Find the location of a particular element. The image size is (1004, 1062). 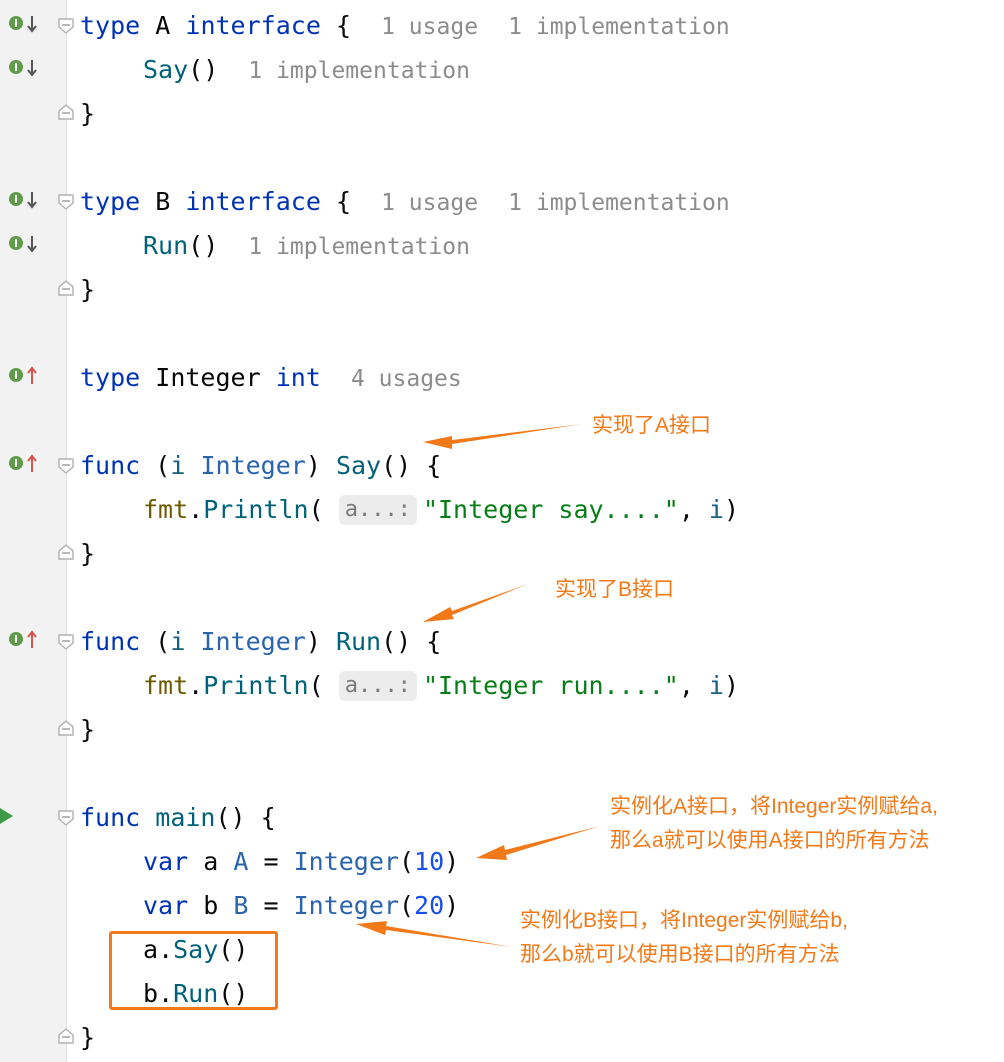

annotation-say: 实现了A接口 is located at coordinates (652, 425).